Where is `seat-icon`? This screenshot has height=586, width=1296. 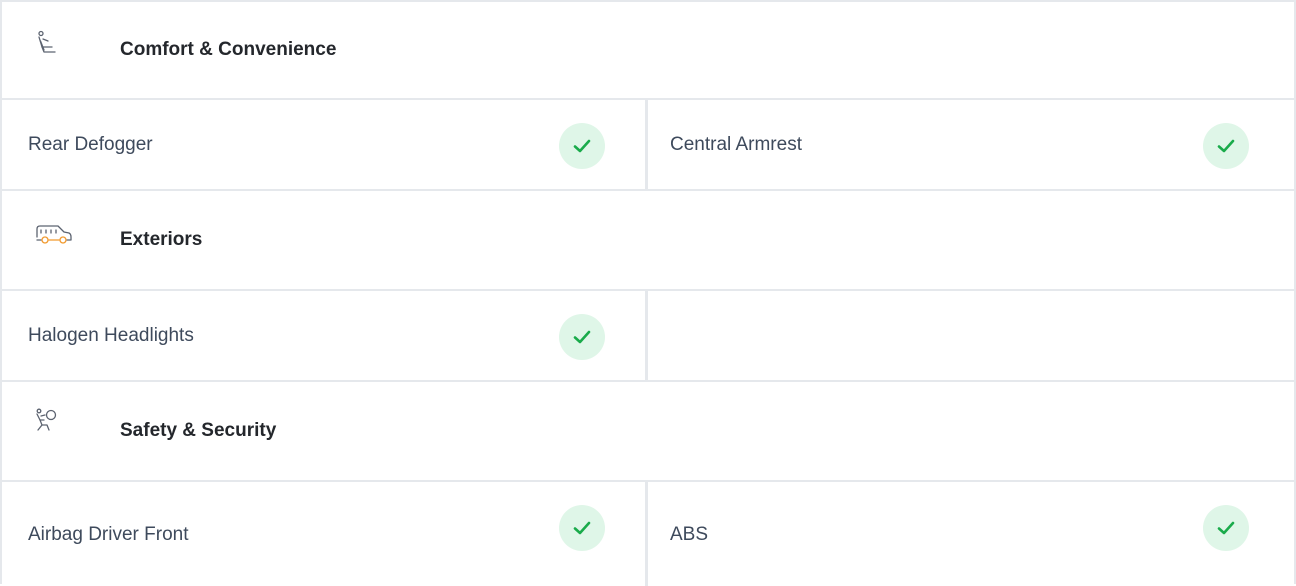 seat-icon is located at coordinates (47, 43).